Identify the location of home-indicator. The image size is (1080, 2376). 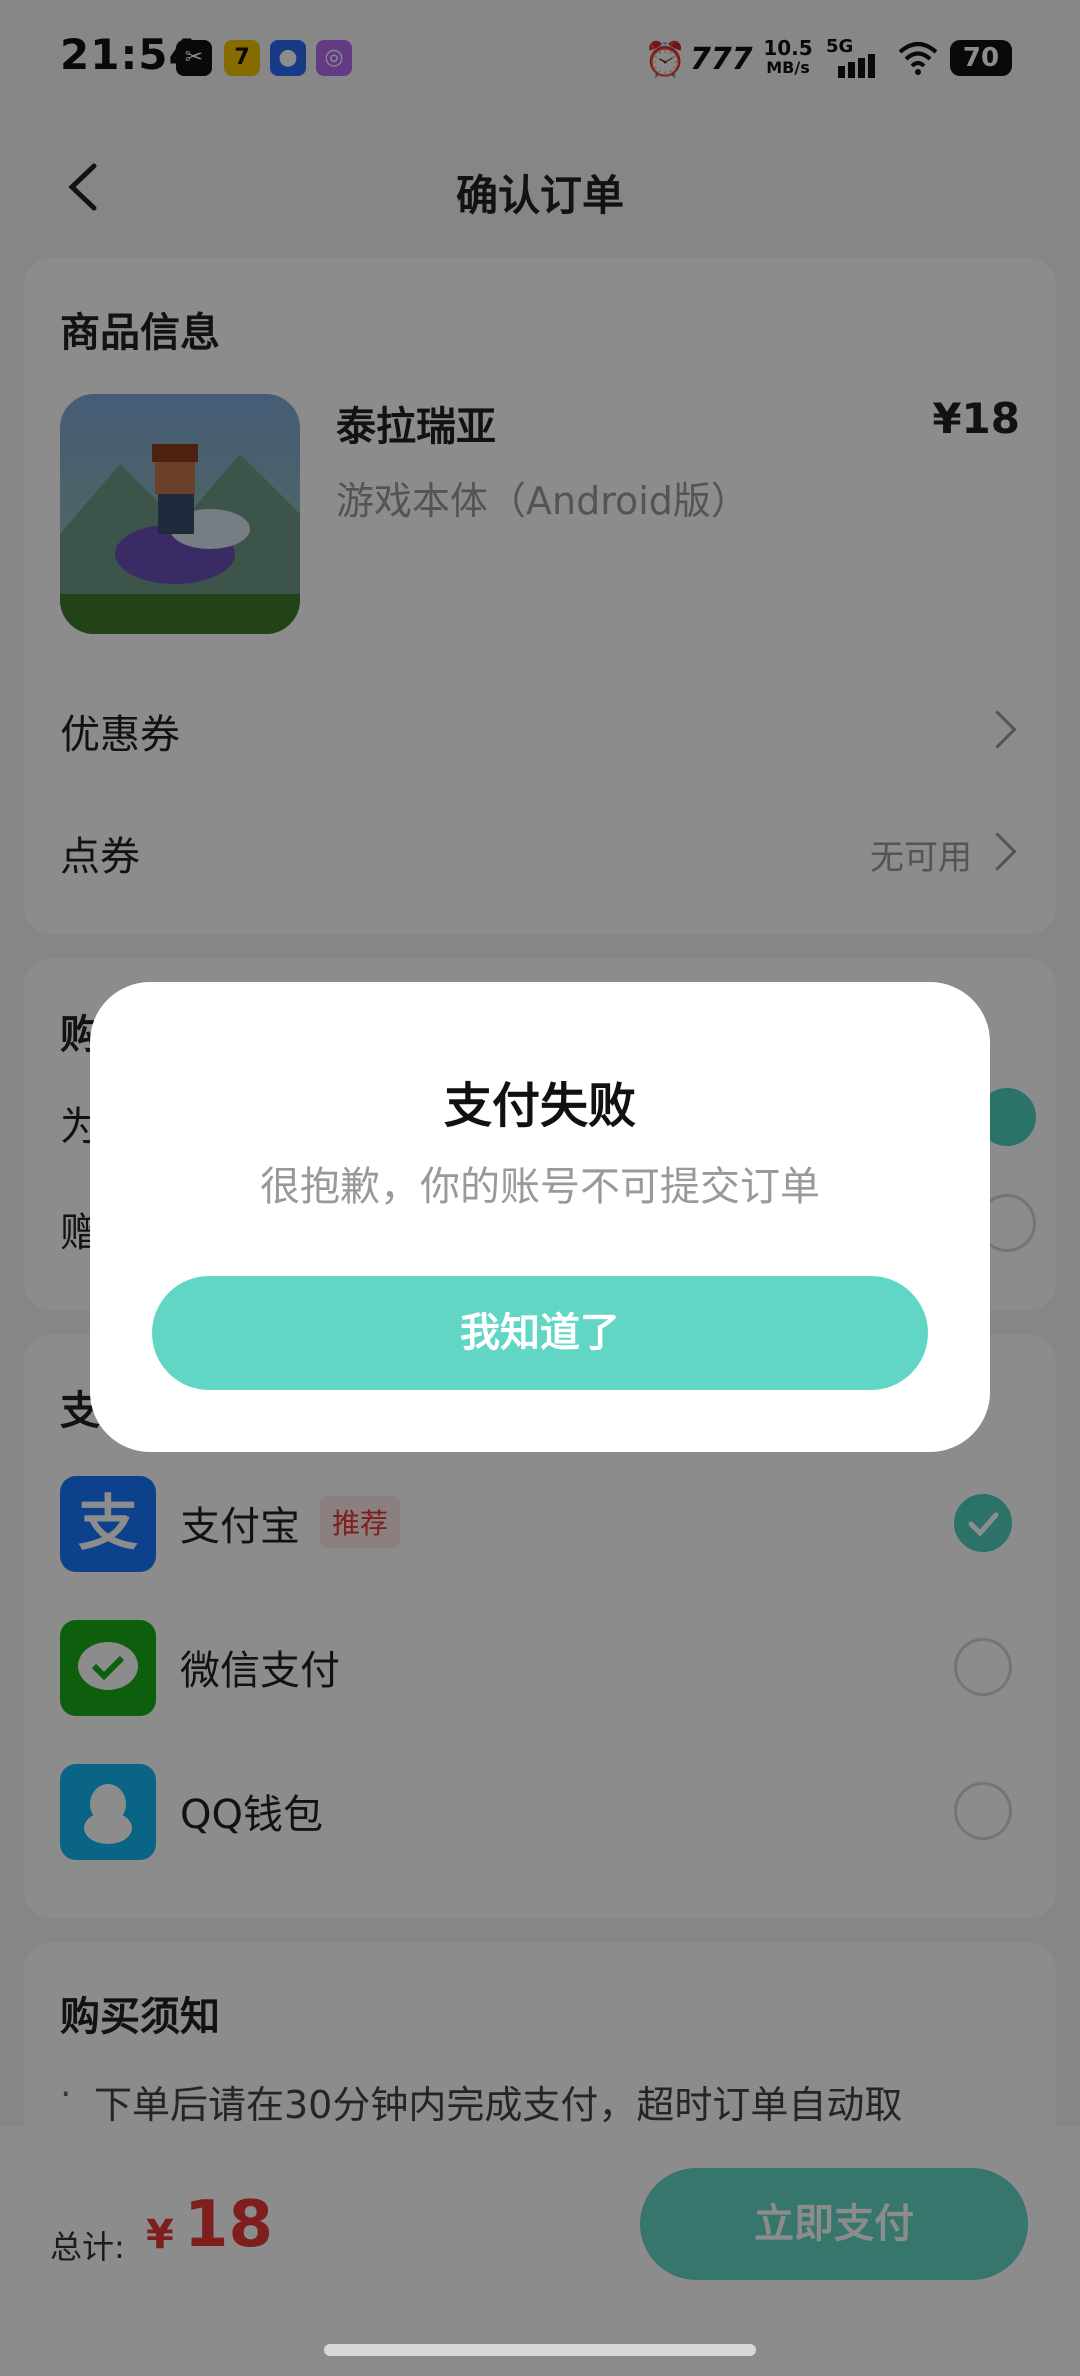
(540, 2350).